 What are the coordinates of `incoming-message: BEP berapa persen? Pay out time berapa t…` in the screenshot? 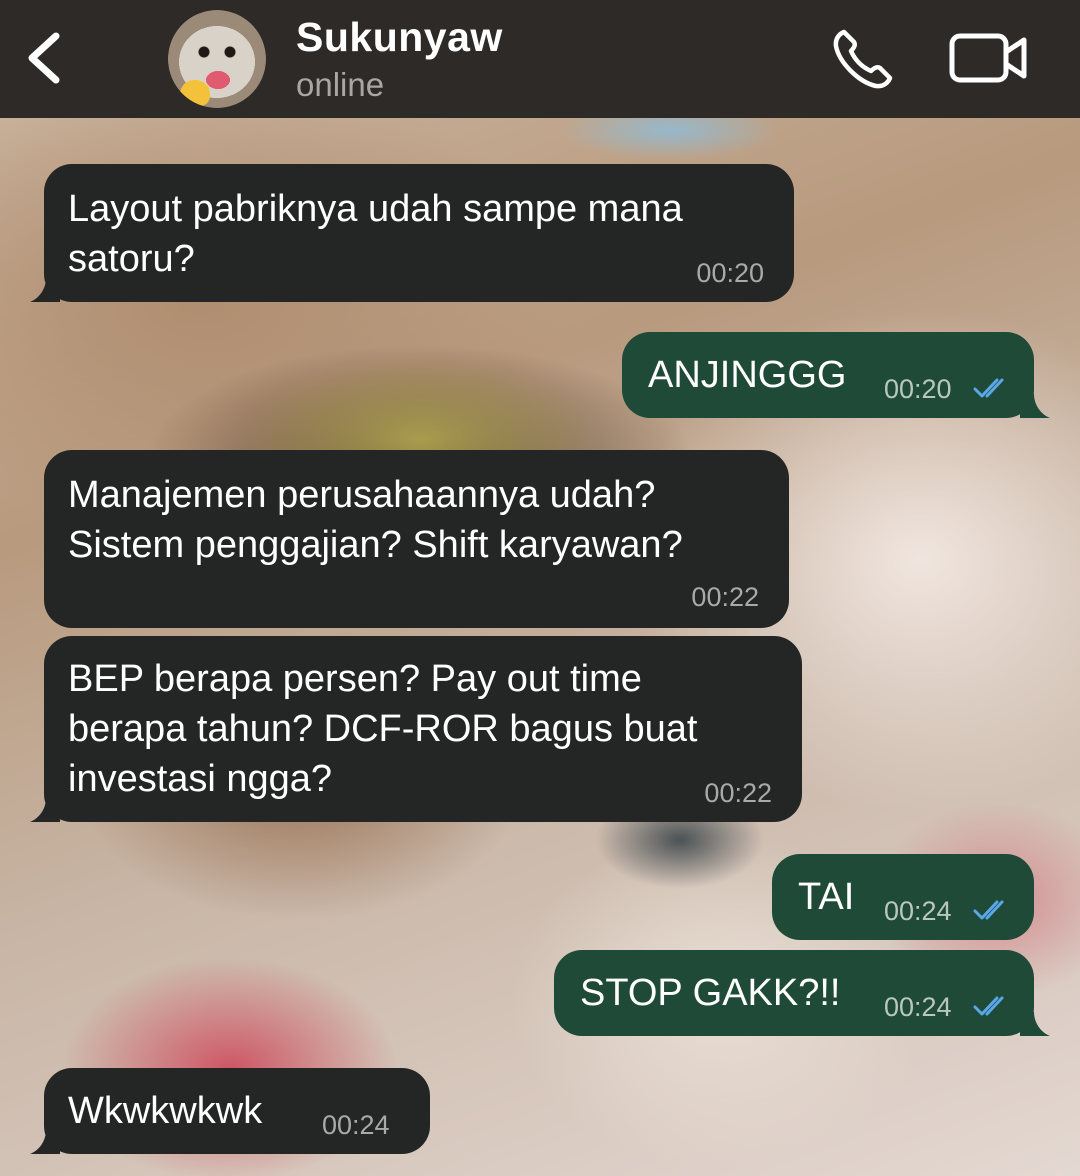 It's located at (416, 729).